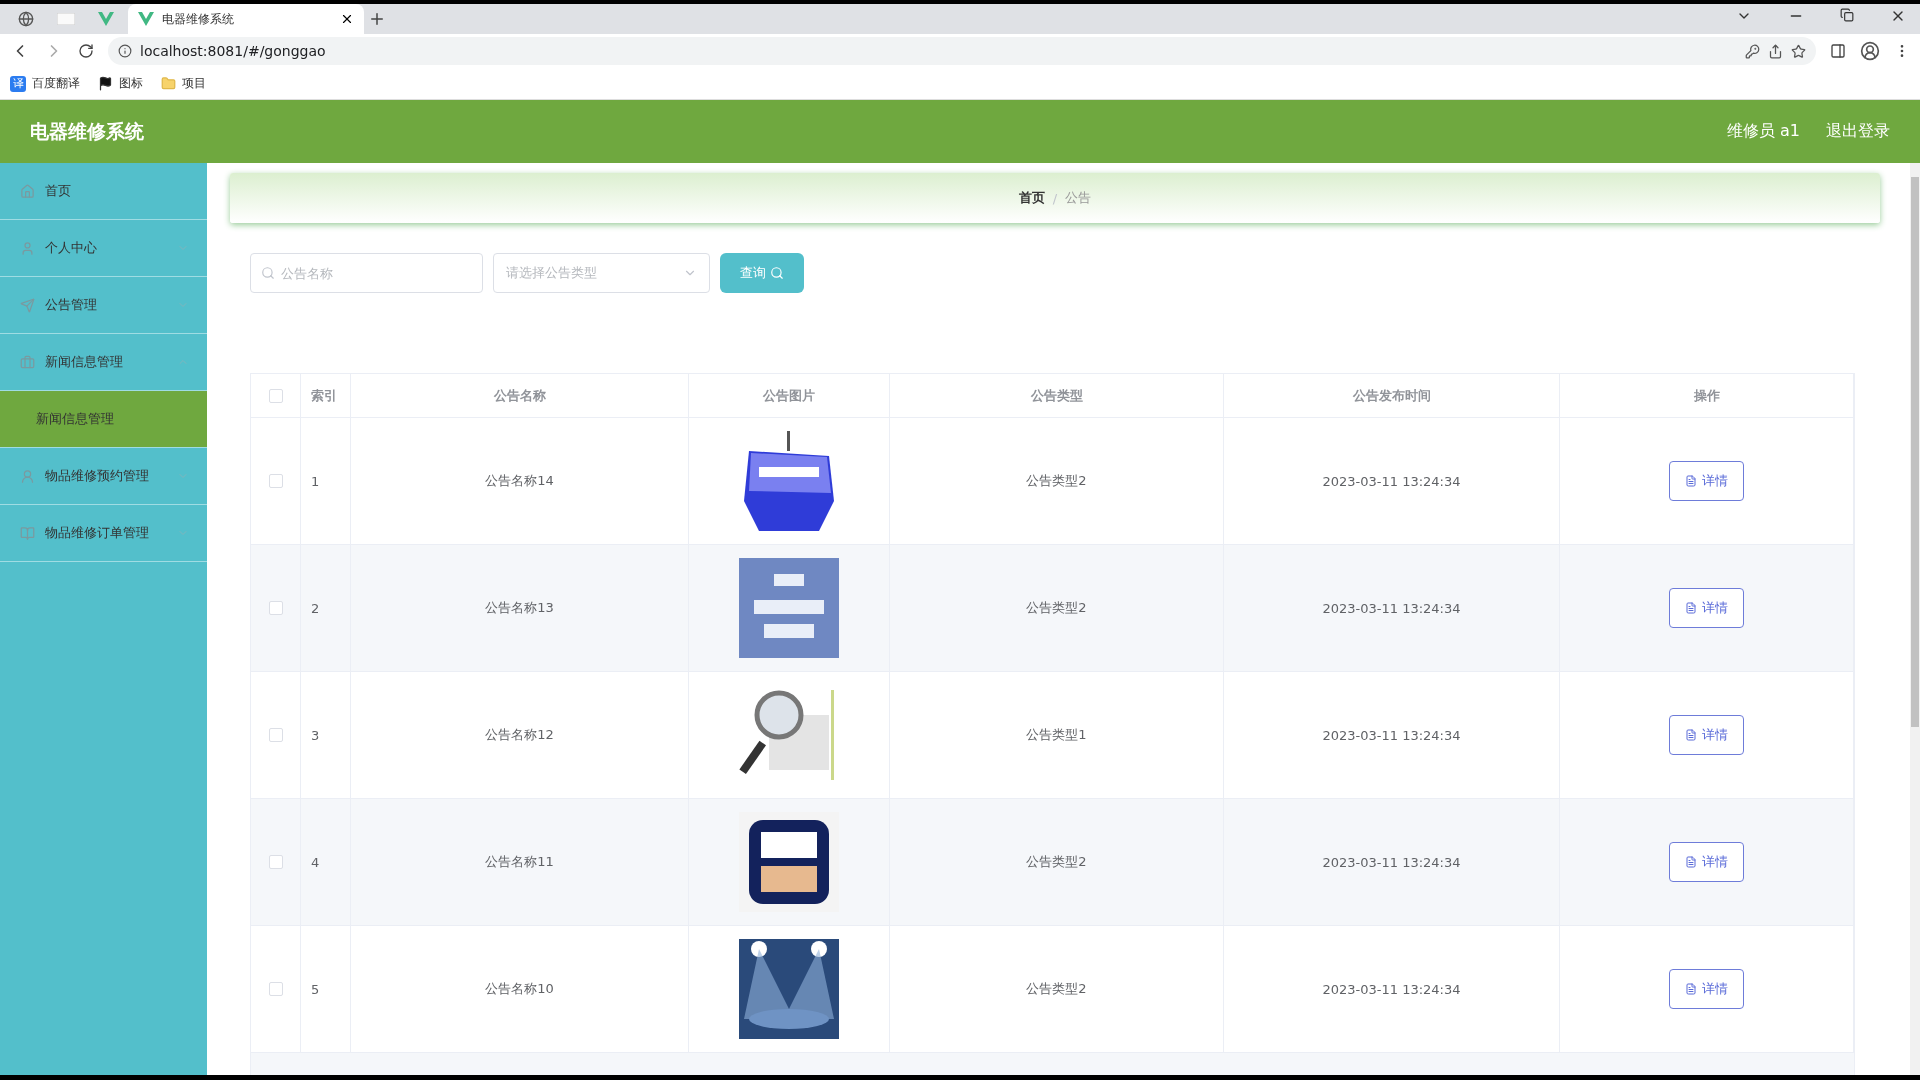  Describe the element at coordinates (194, 83) in the screenshot. I see `bookmark-link: 项目` at that location.